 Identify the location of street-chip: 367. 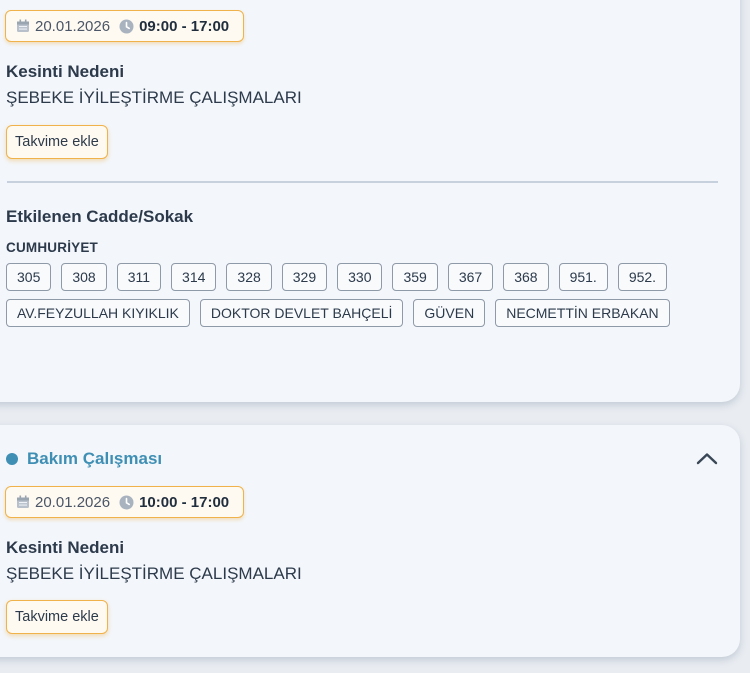
(470, 277).